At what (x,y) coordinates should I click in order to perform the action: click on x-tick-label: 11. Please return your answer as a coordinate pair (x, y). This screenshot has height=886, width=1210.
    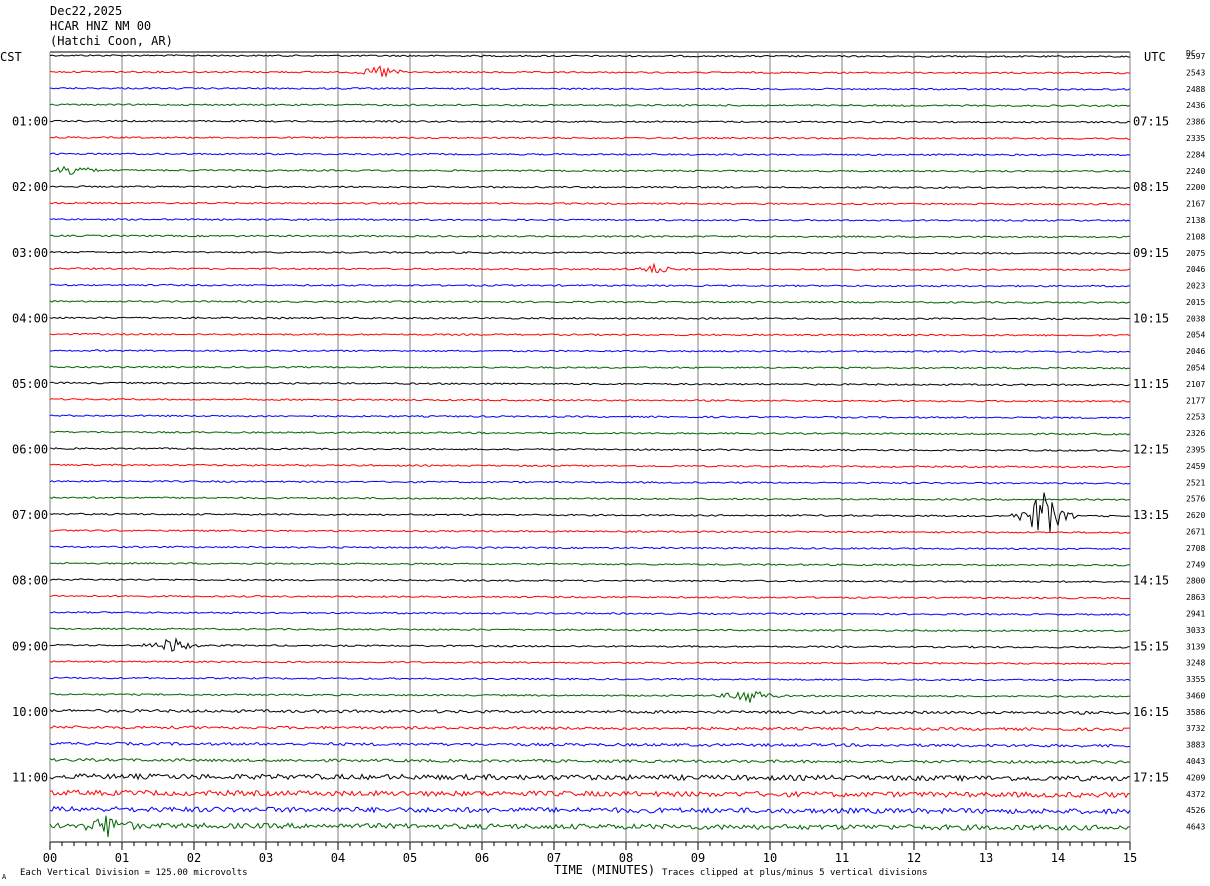
    Looking at the image, I should click on (842, 858).